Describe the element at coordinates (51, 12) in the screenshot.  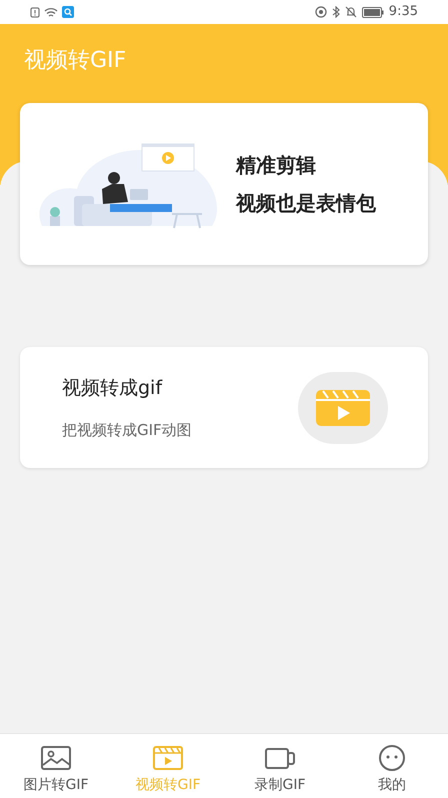
I see `wifi-icon` at that location.